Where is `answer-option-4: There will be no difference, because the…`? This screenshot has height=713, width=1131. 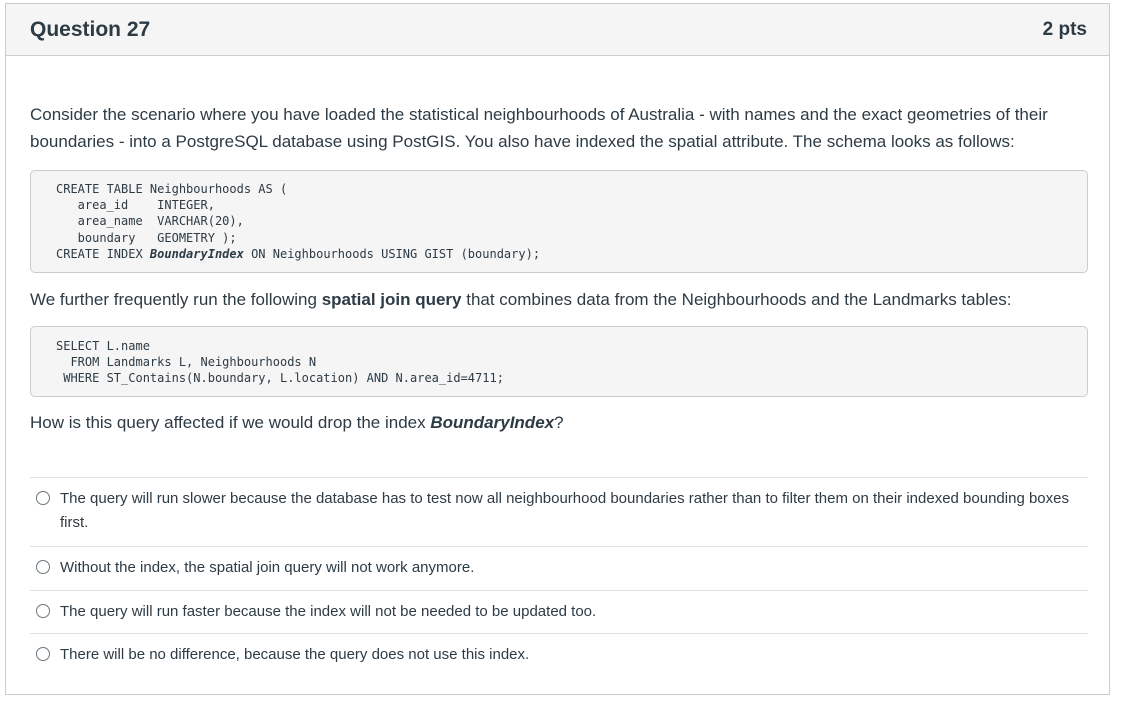
answer-option-4: There will be no difference, because the… is located at coordinates (559, 655).